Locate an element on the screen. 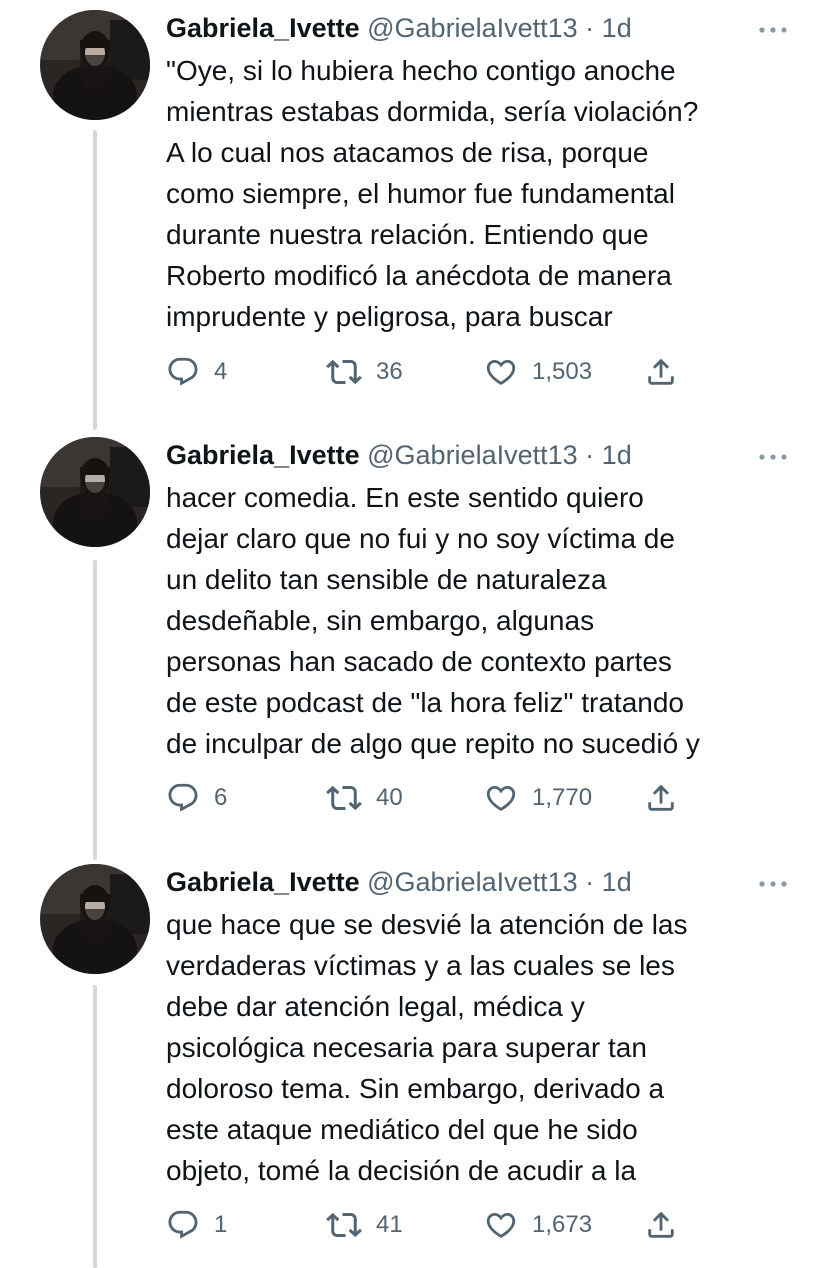 This screenshot has height=1268, width=828. like-button: 1,503 is located at coordinates (538, 372).